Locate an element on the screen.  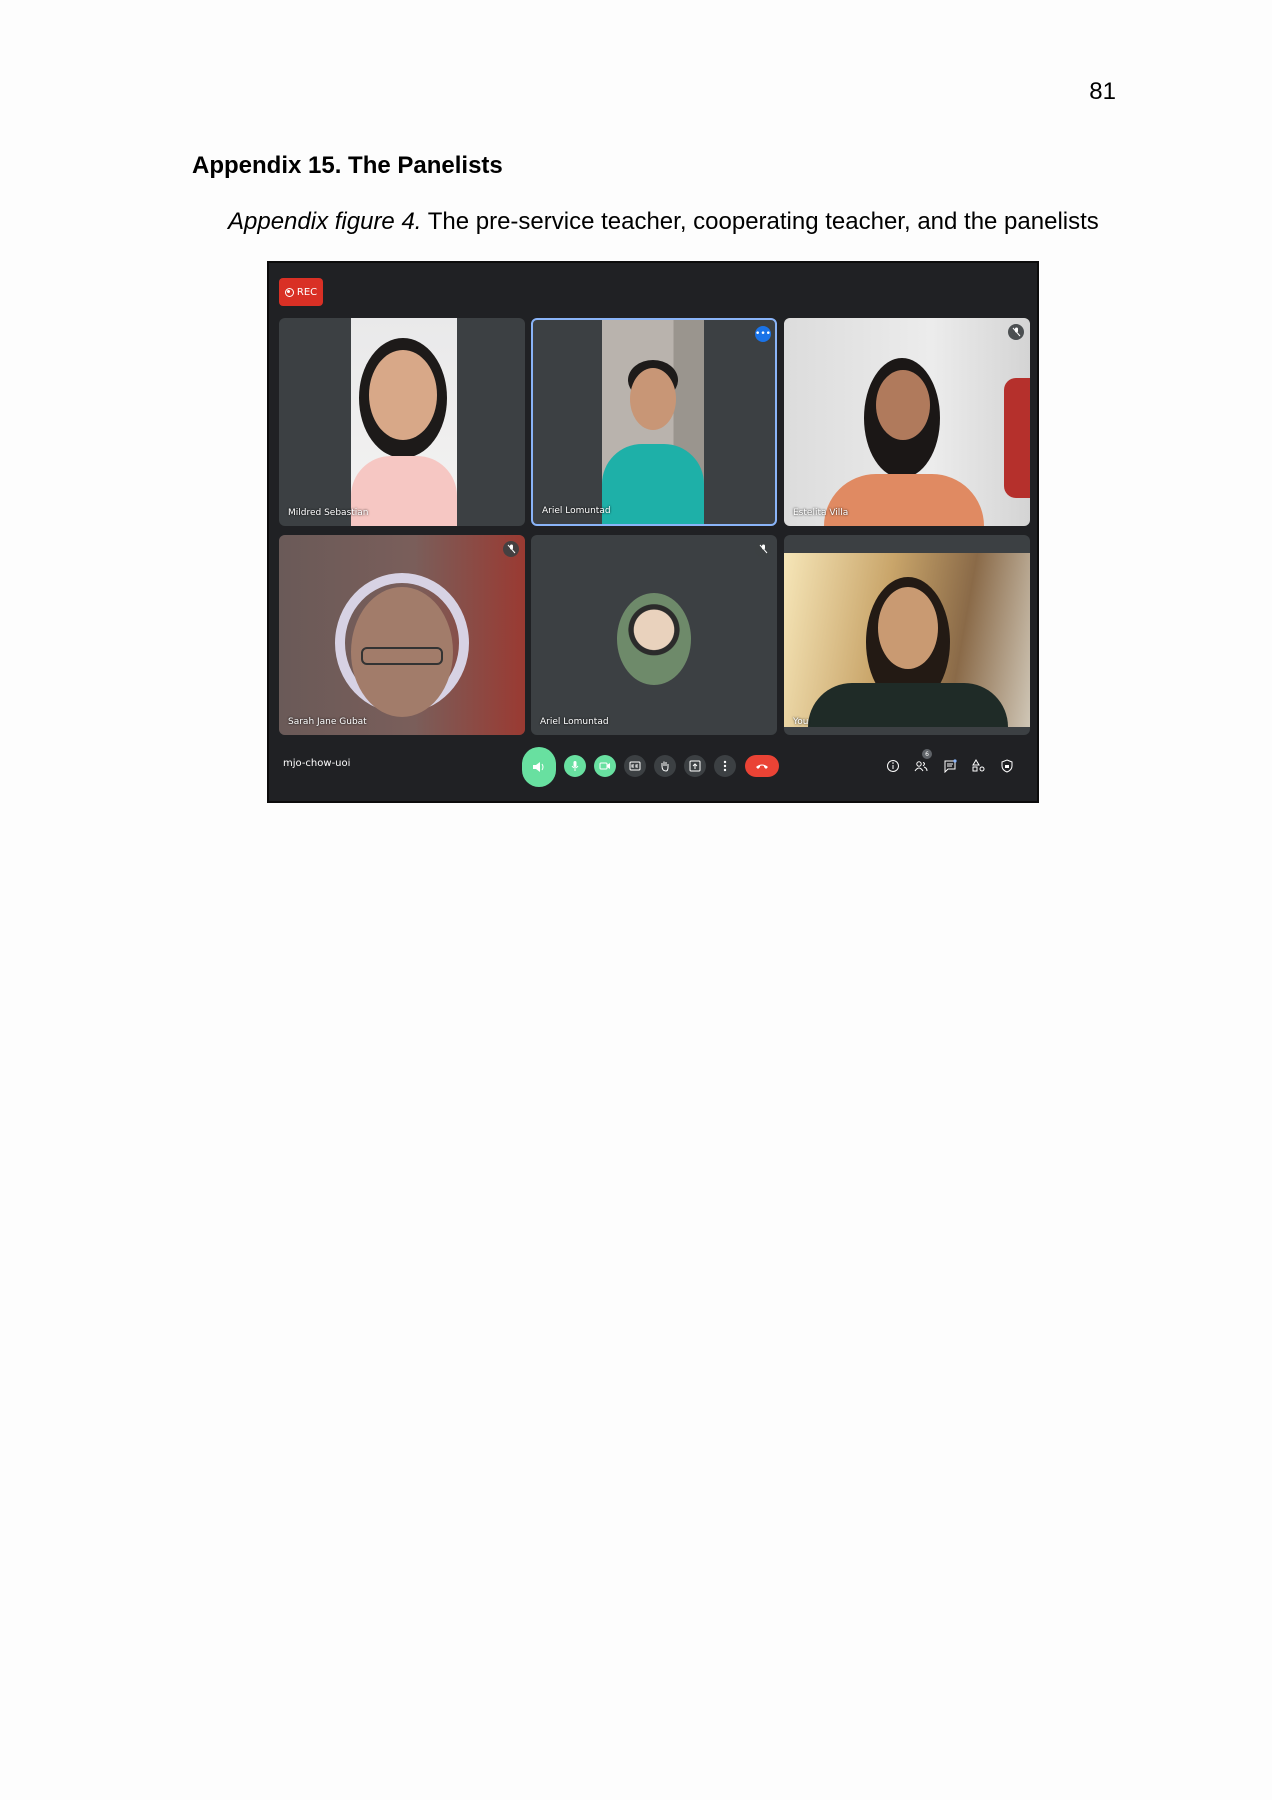
activities-button is located at coordinates (979, 766).